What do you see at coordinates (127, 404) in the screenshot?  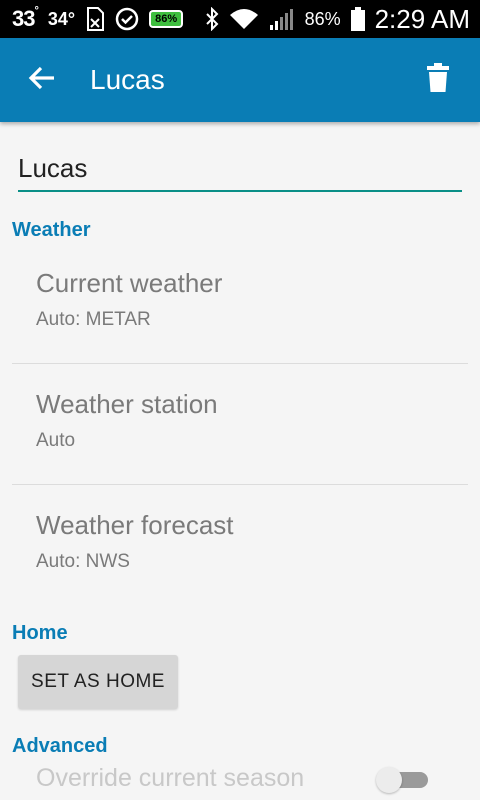 I see `pref-title: Weather station` at bounding box center [127, 404].